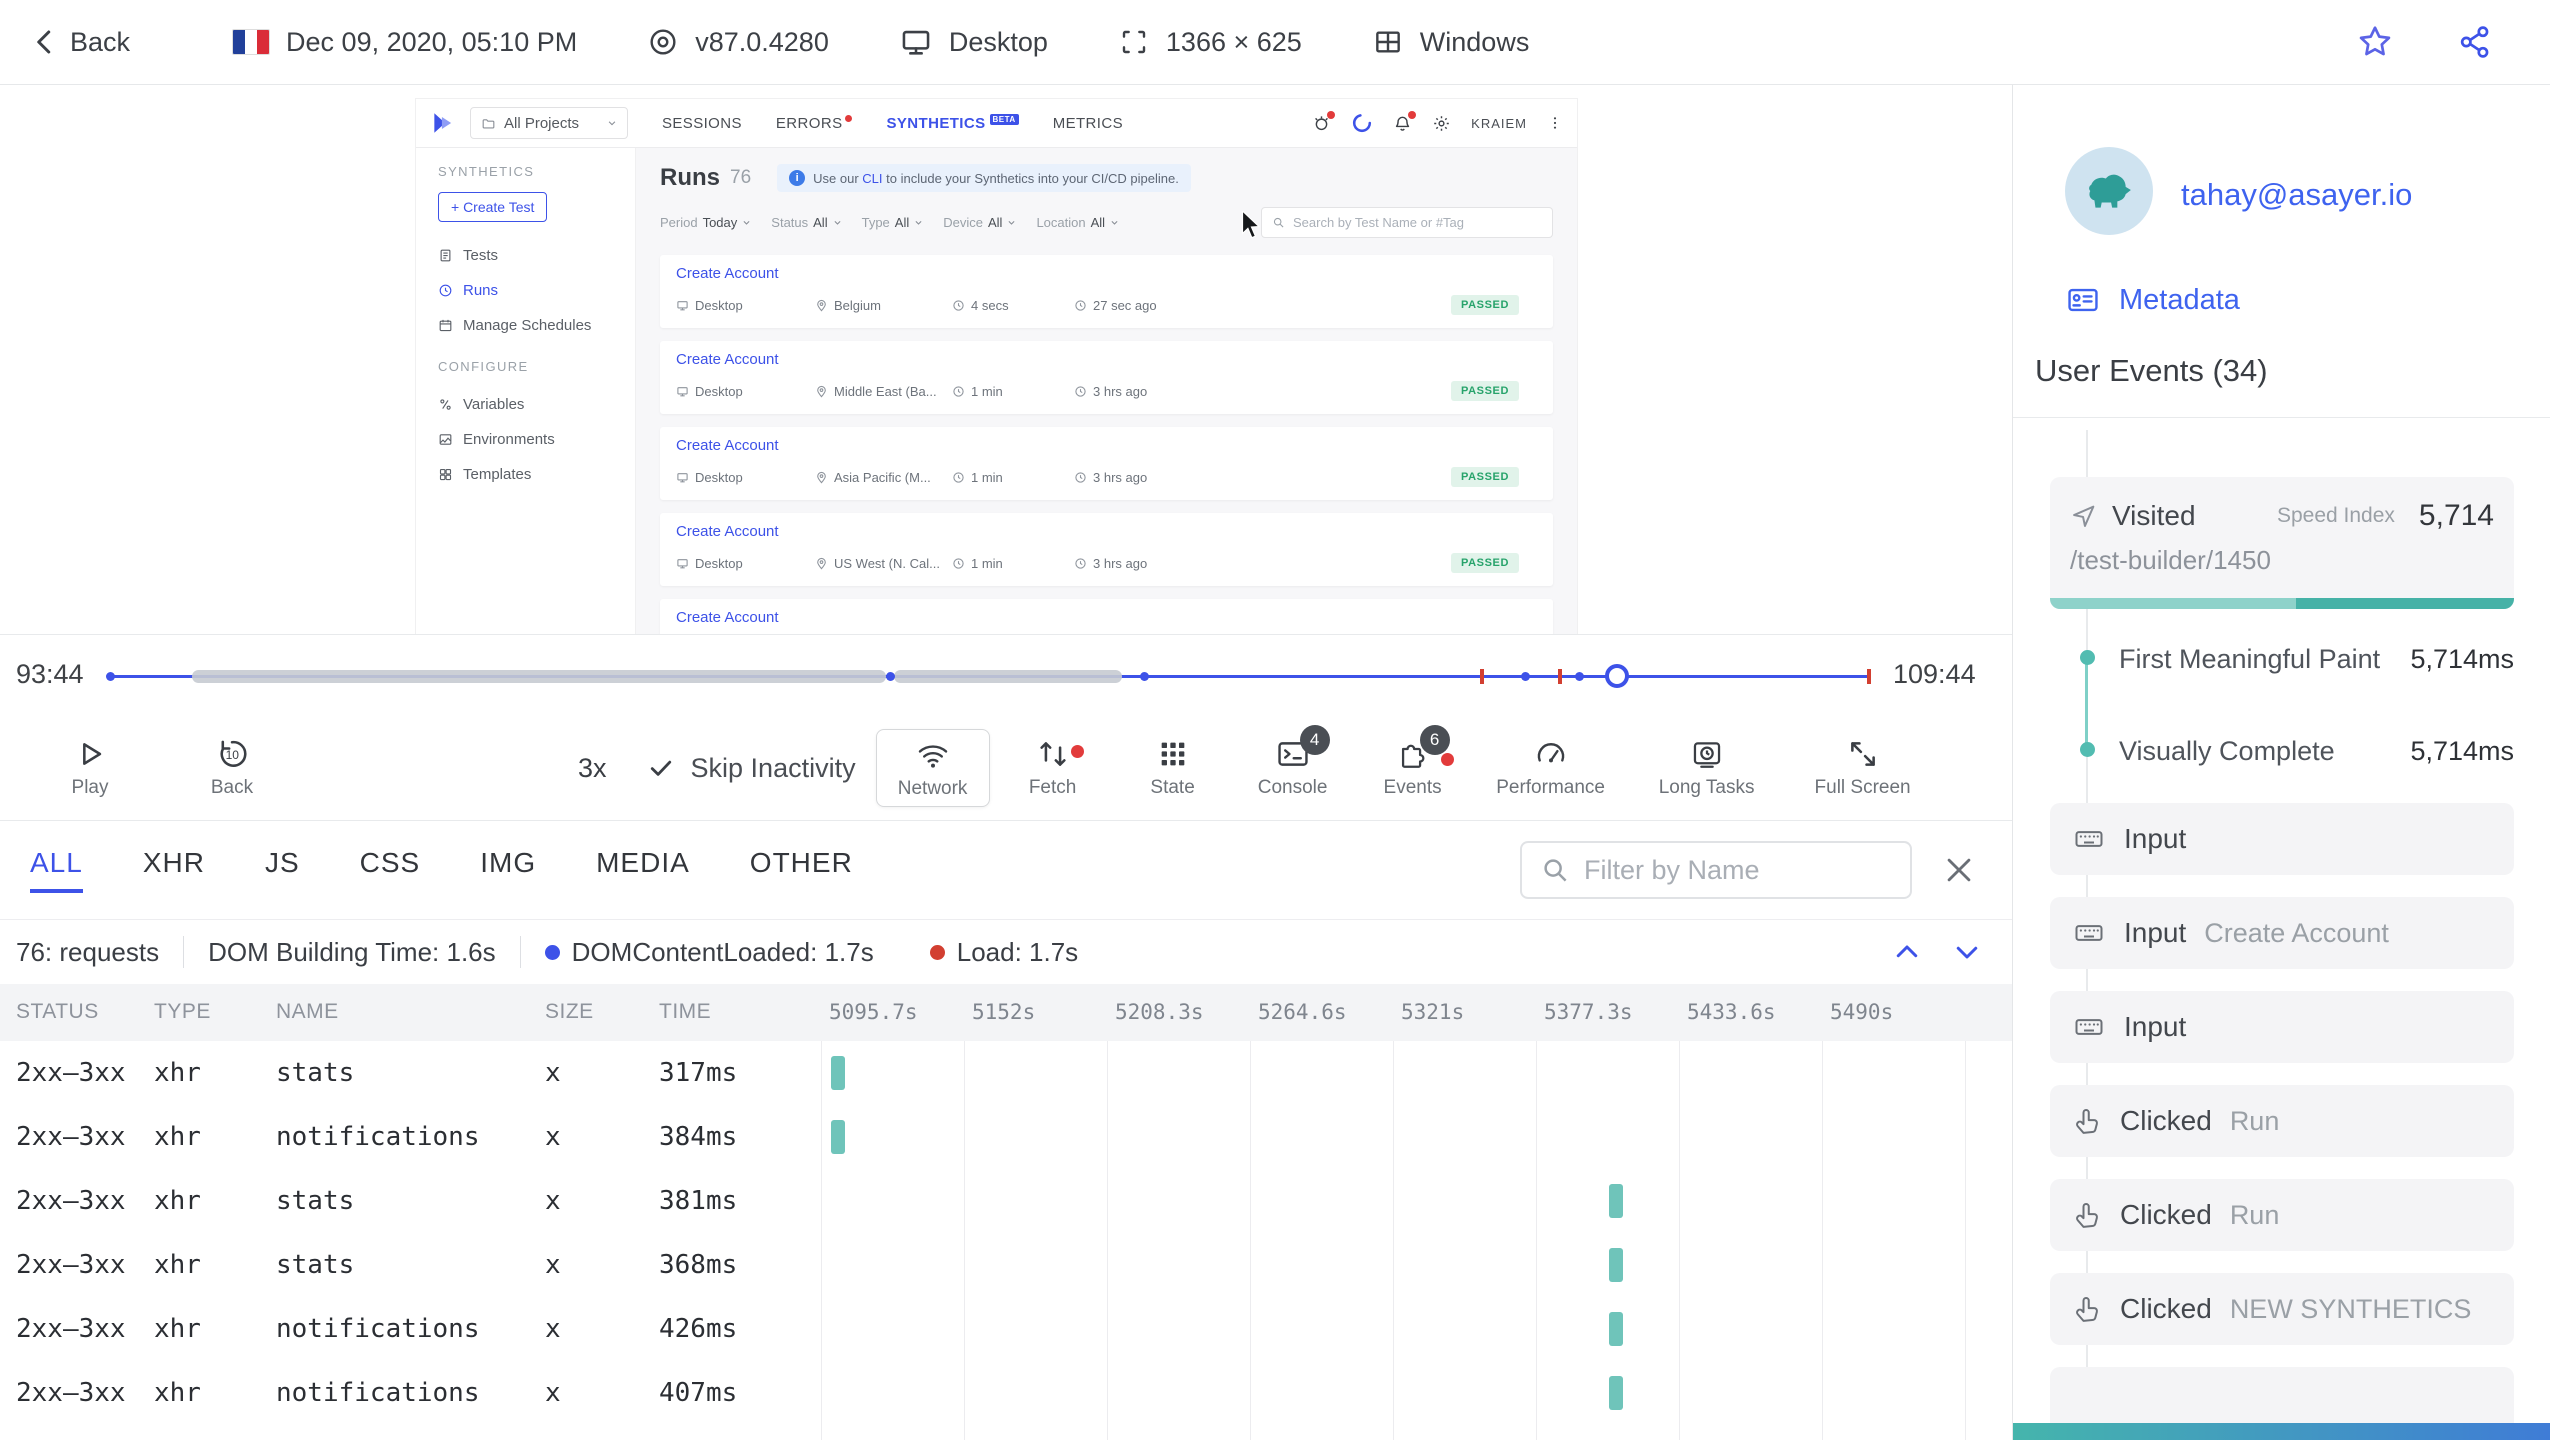  I want to click on settings-gear-icon, so click(1441, 123).